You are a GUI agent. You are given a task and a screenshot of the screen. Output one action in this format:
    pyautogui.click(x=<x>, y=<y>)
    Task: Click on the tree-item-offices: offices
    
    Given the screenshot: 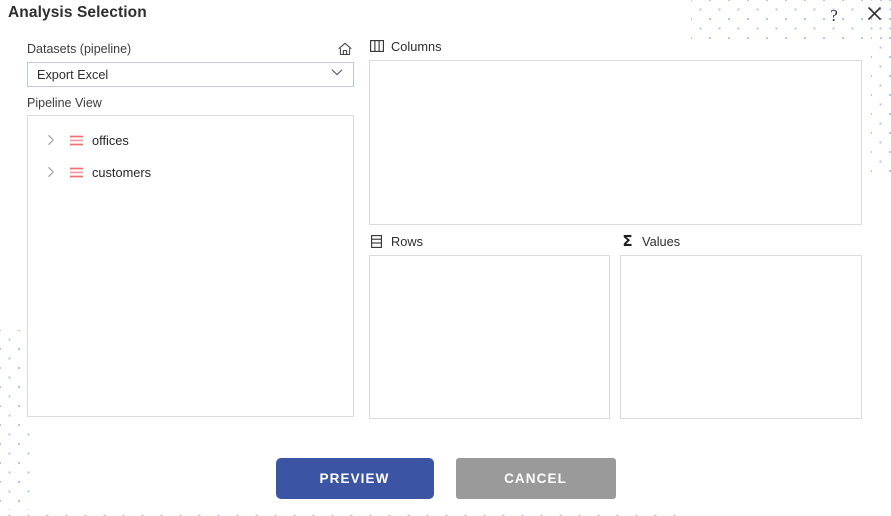 What is the action you would take?
    pyautogui.click(x=190, y=140)
    